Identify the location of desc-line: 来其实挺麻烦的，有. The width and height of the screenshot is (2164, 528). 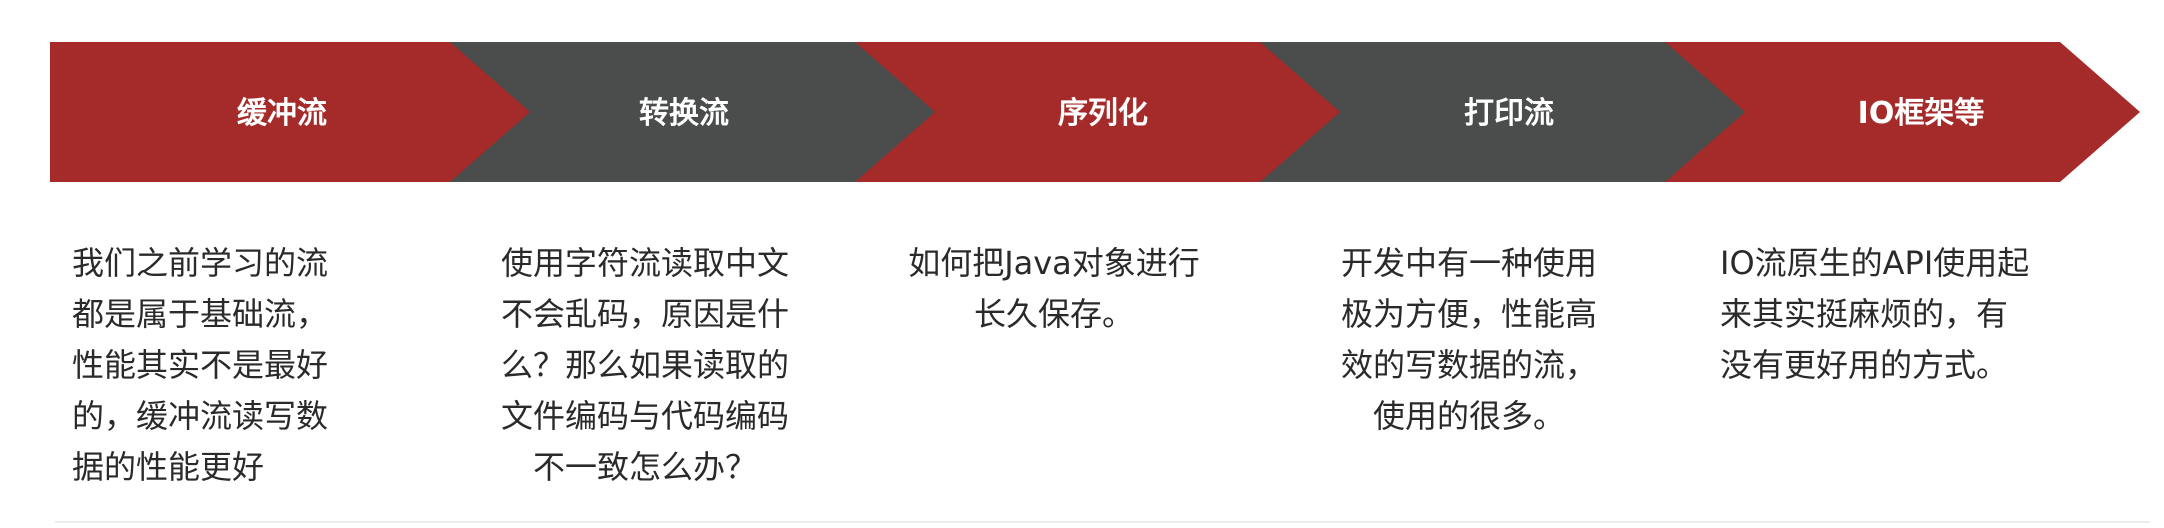
(1864, 314).